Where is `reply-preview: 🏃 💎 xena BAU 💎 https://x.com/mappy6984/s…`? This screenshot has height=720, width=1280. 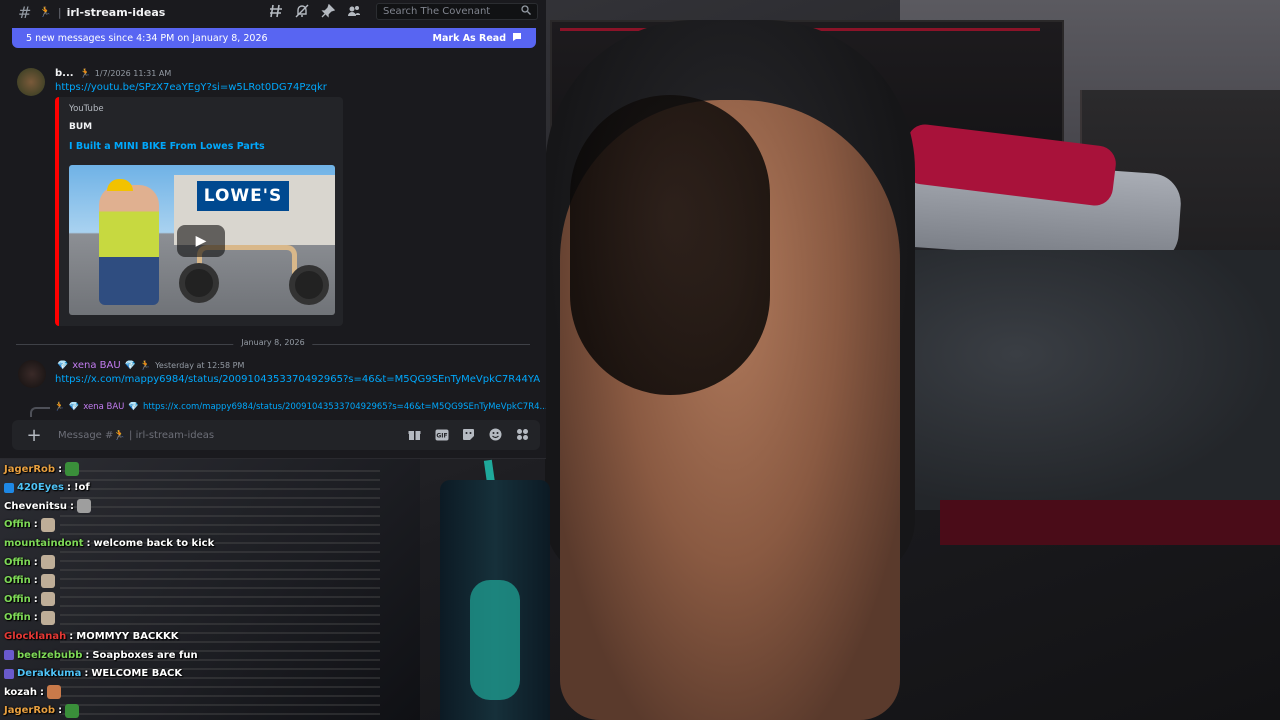 reply-preview: 🏃 💎 xena BAU 💎 https://x.com/mappy6984/s… is located at coordinates (288, 409).